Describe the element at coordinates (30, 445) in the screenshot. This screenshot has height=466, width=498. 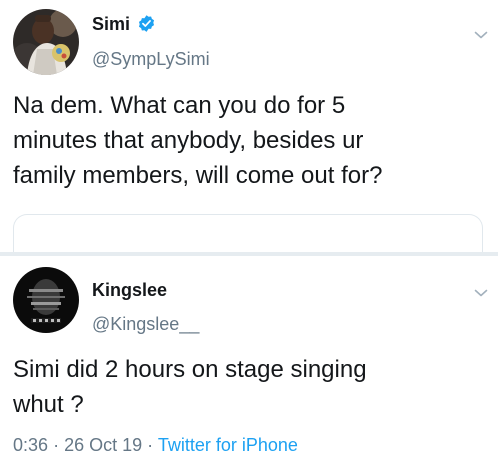
I see `tweet-time: 0:36` at that location.